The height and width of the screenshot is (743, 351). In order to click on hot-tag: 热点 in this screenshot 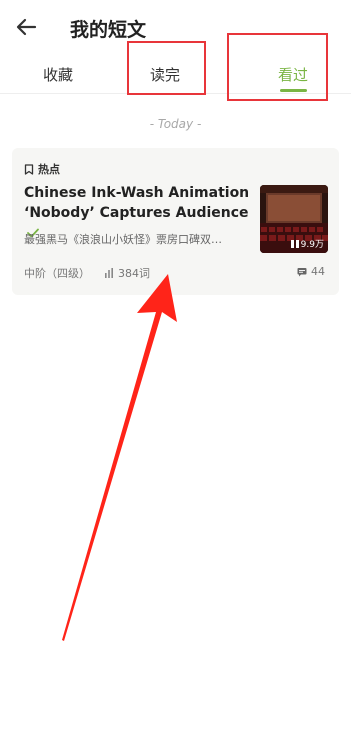, I will do `click(42, 169)`.